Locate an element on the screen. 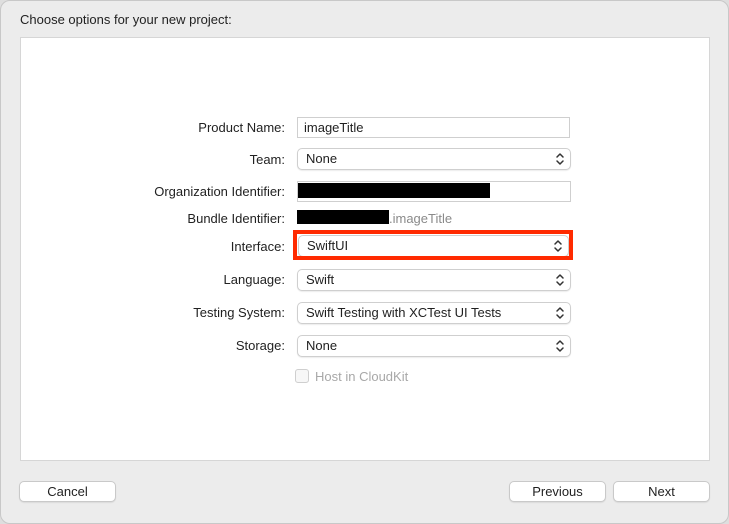  host-in-cloudkit-label: Host in CloudKit is located at coordinates (362, 376).